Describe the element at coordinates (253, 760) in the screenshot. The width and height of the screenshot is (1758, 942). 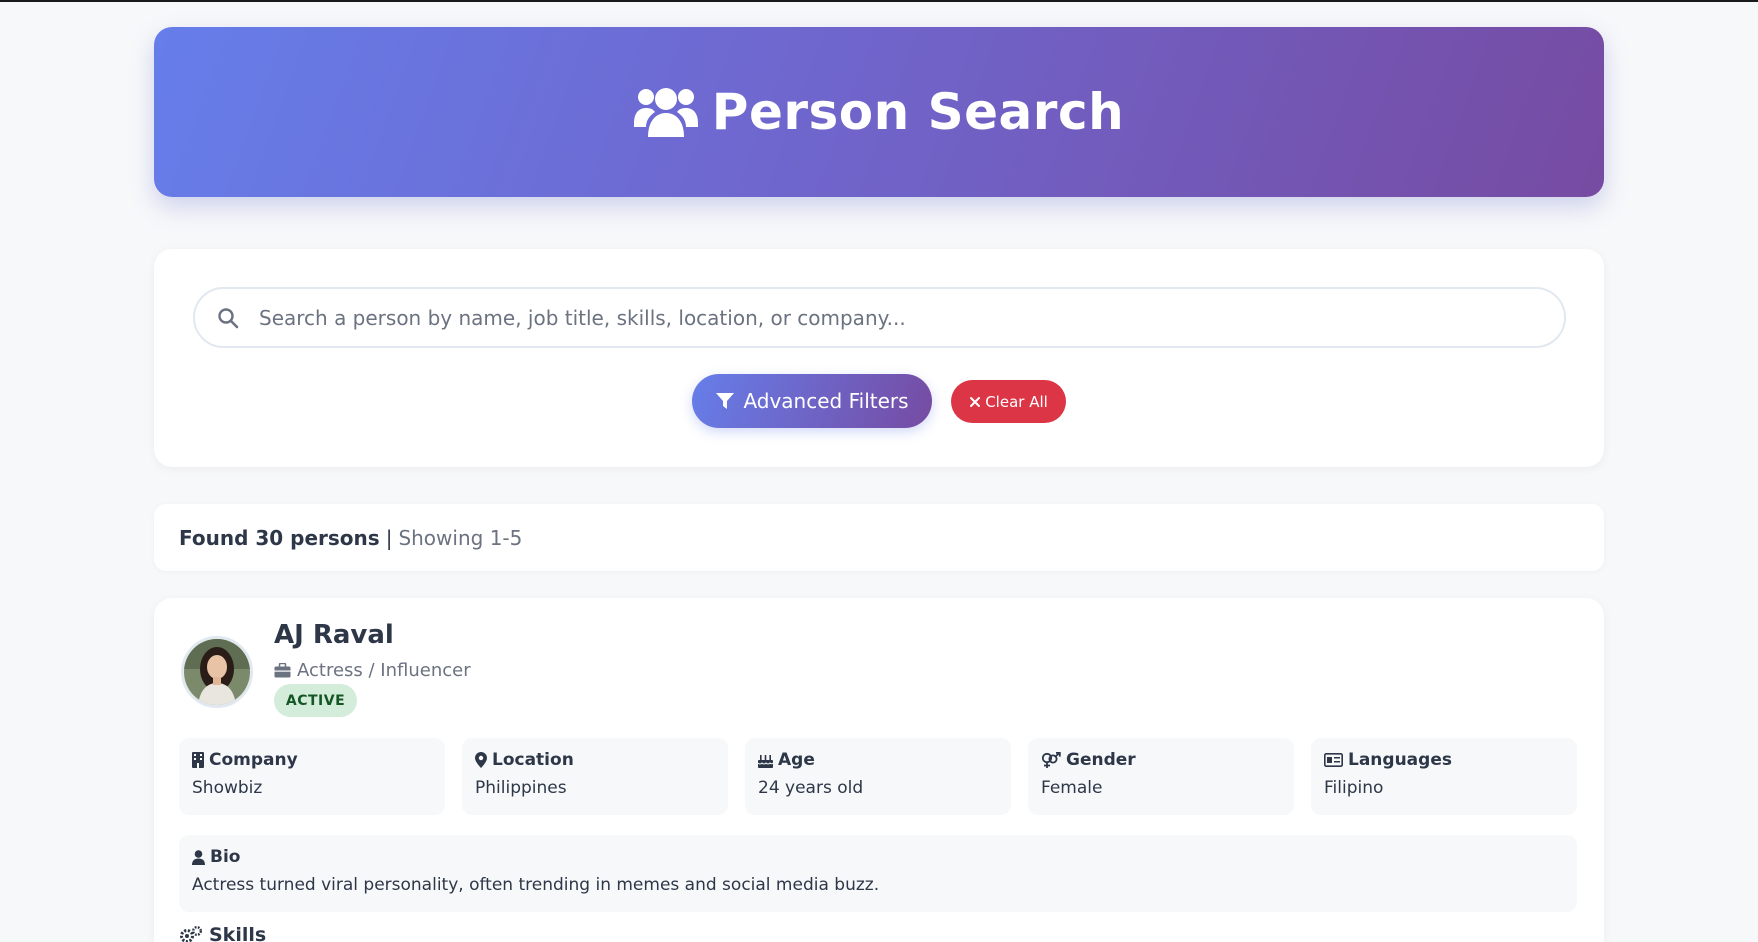
I see `info-label-company: Company` at that location.